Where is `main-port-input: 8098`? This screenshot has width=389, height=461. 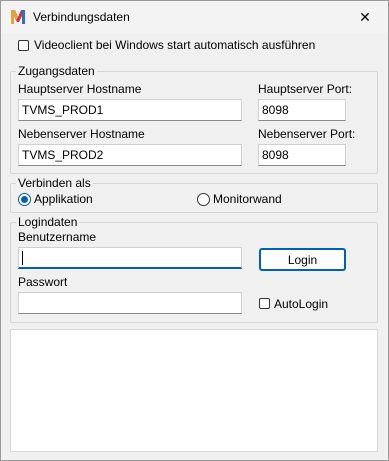
main-port-input: 8098 is located at coordinates (302, 110).